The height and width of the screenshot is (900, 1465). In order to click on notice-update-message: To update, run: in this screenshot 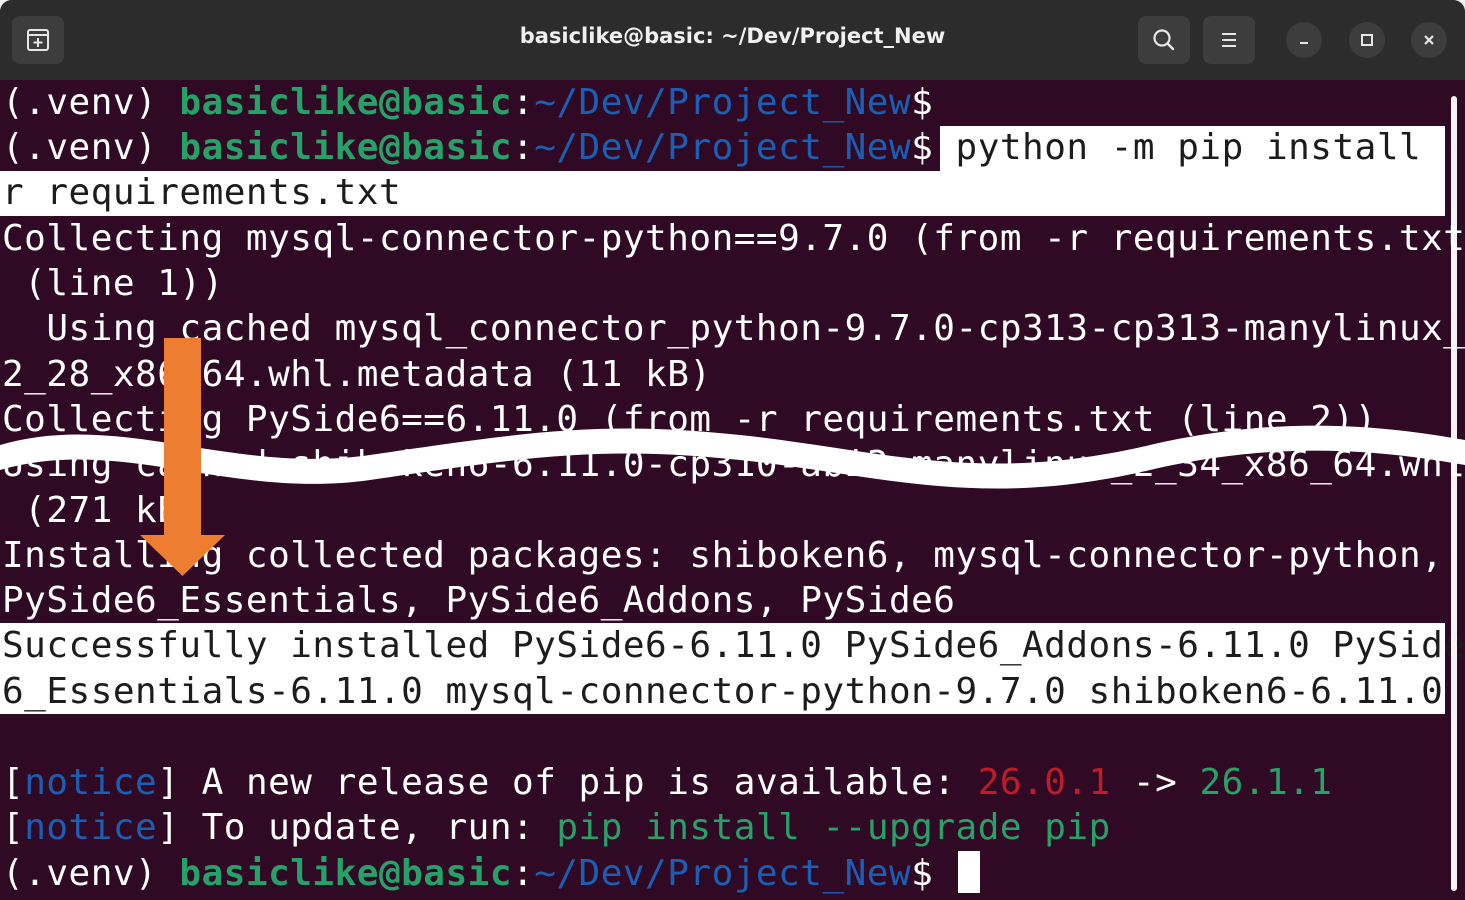, I will do `click(368, 827)`.